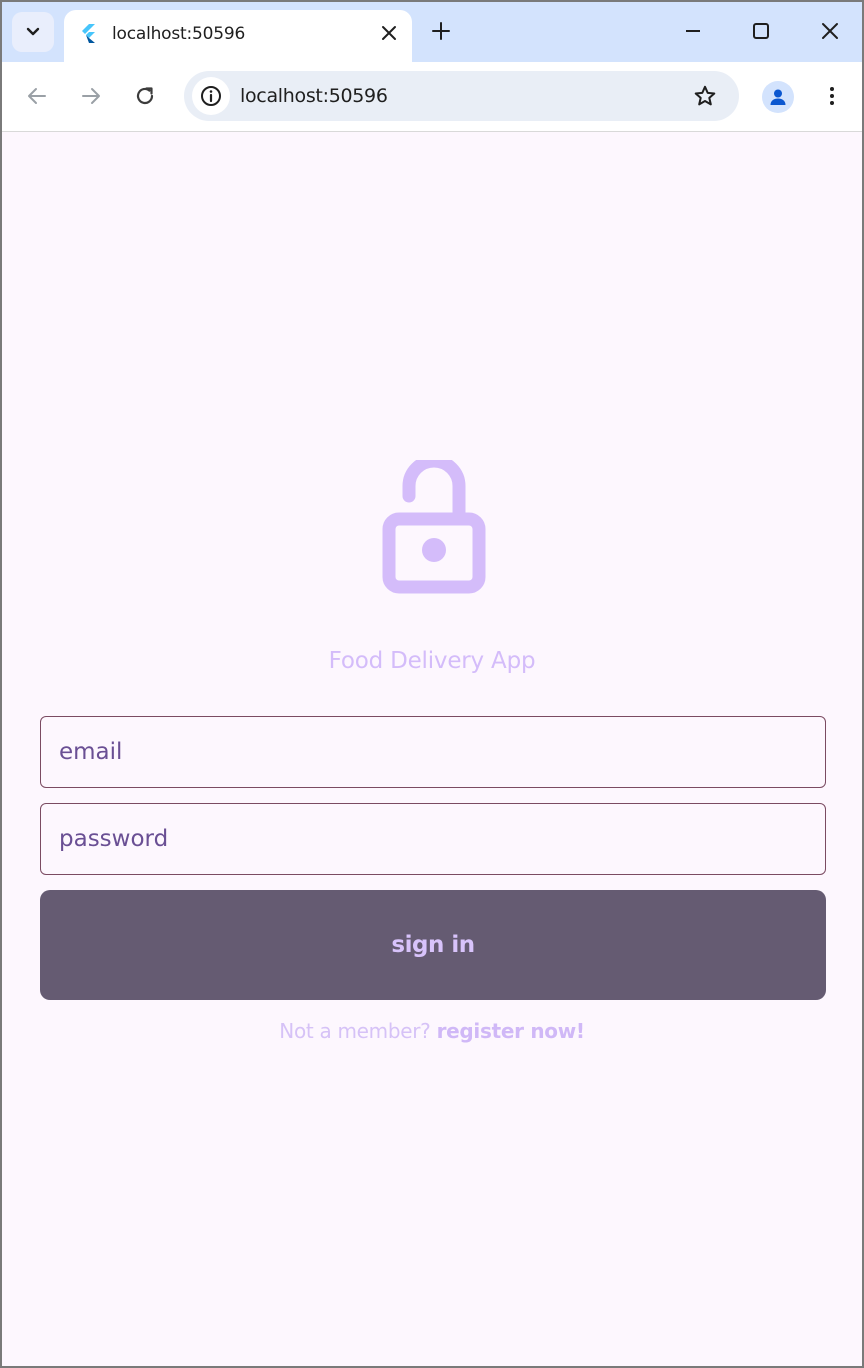  What do you see at coordinates (433, 839) in the screenshot?
I see `password-field` at bounding box center [433, 839].